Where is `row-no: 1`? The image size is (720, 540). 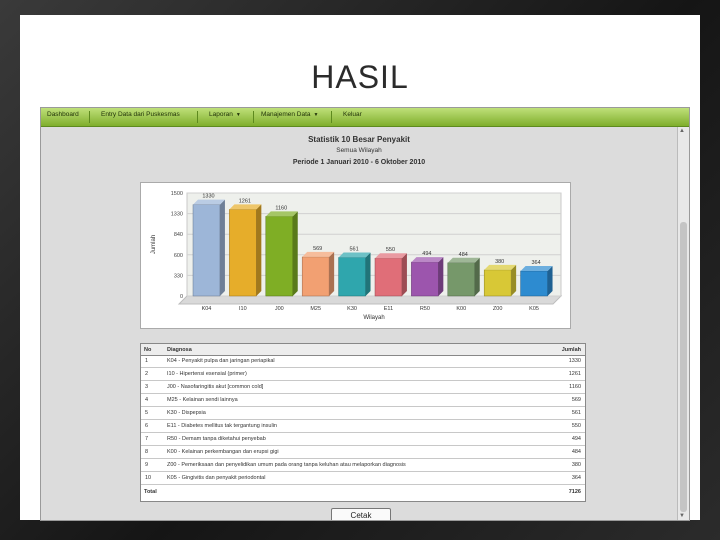
row-no: 1 is located at coordinates (147, 361).